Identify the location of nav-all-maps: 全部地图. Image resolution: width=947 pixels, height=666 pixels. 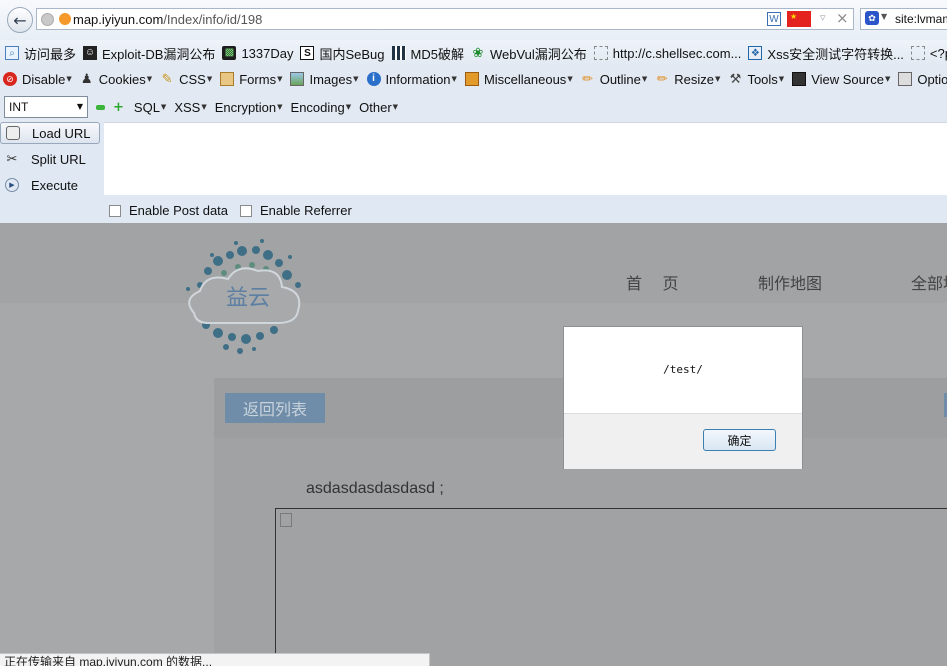
(929, 282).